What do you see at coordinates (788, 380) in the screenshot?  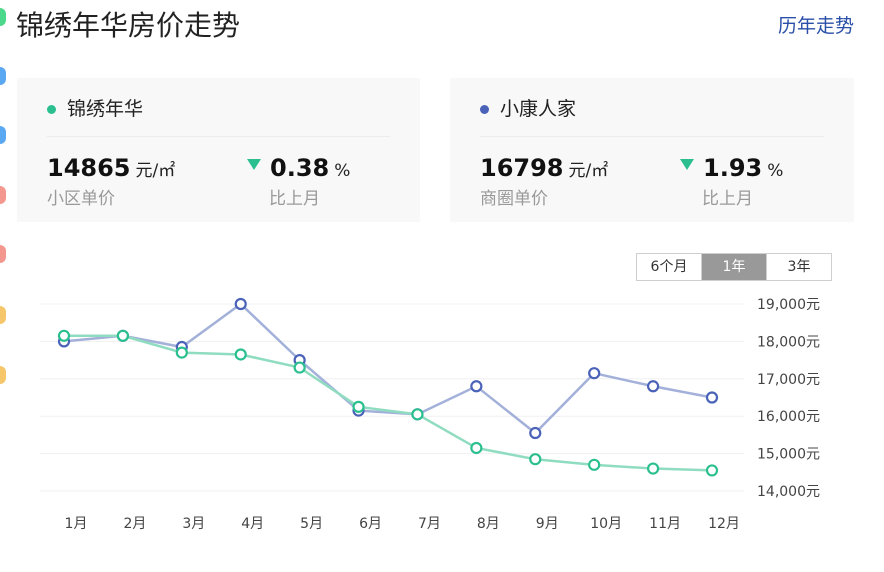 I see `y-tick-label: 17,000元` at bounding box center [788, 380].